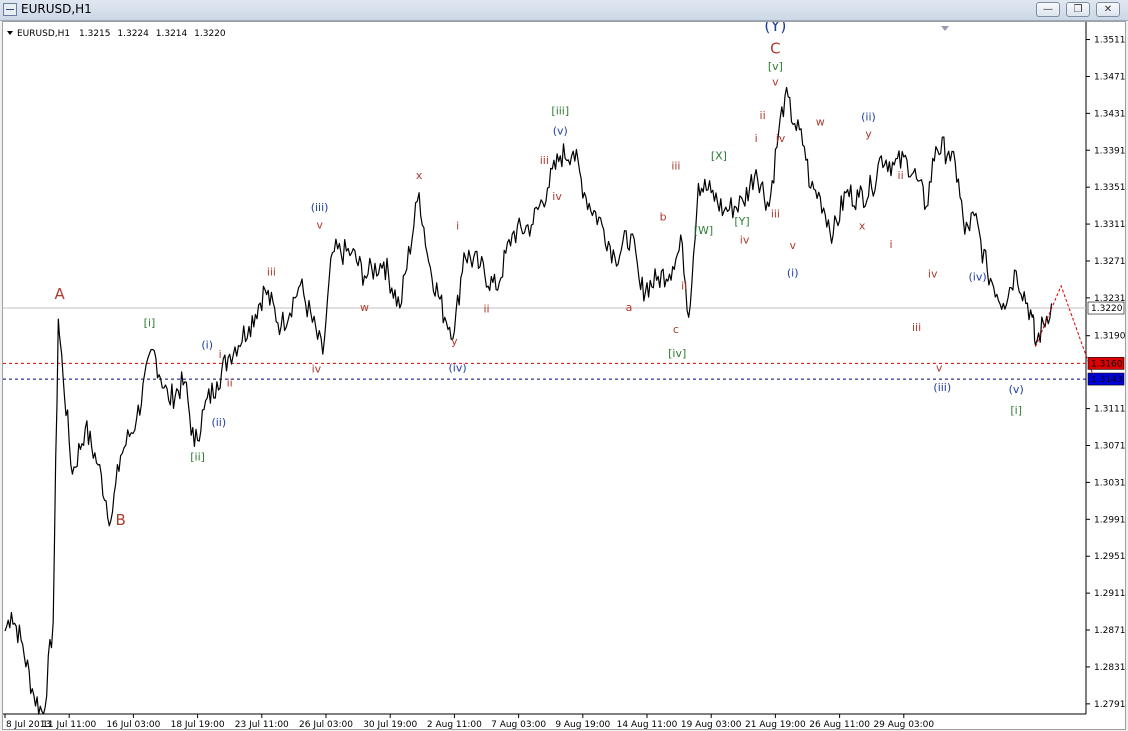 The image size is (1128, 731). Describe the element at coordinates (901, 175) in the screenshot. I see `wave-label-46: ii` at that location.